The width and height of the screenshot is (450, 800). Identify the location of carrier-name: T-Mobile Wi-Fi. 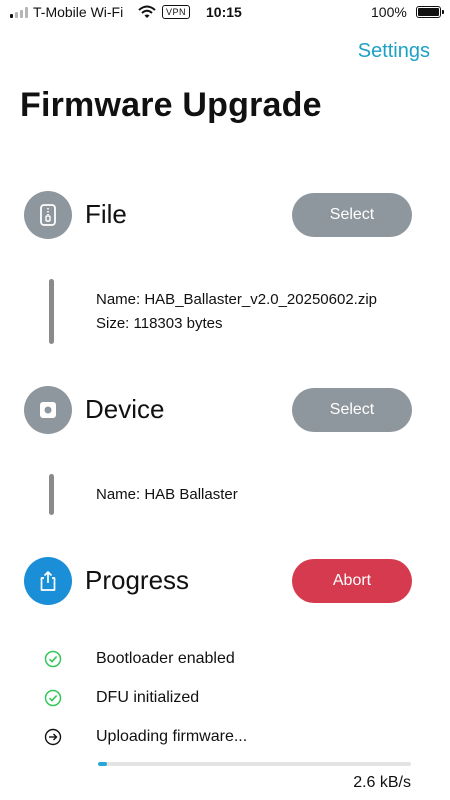
(78, 12).